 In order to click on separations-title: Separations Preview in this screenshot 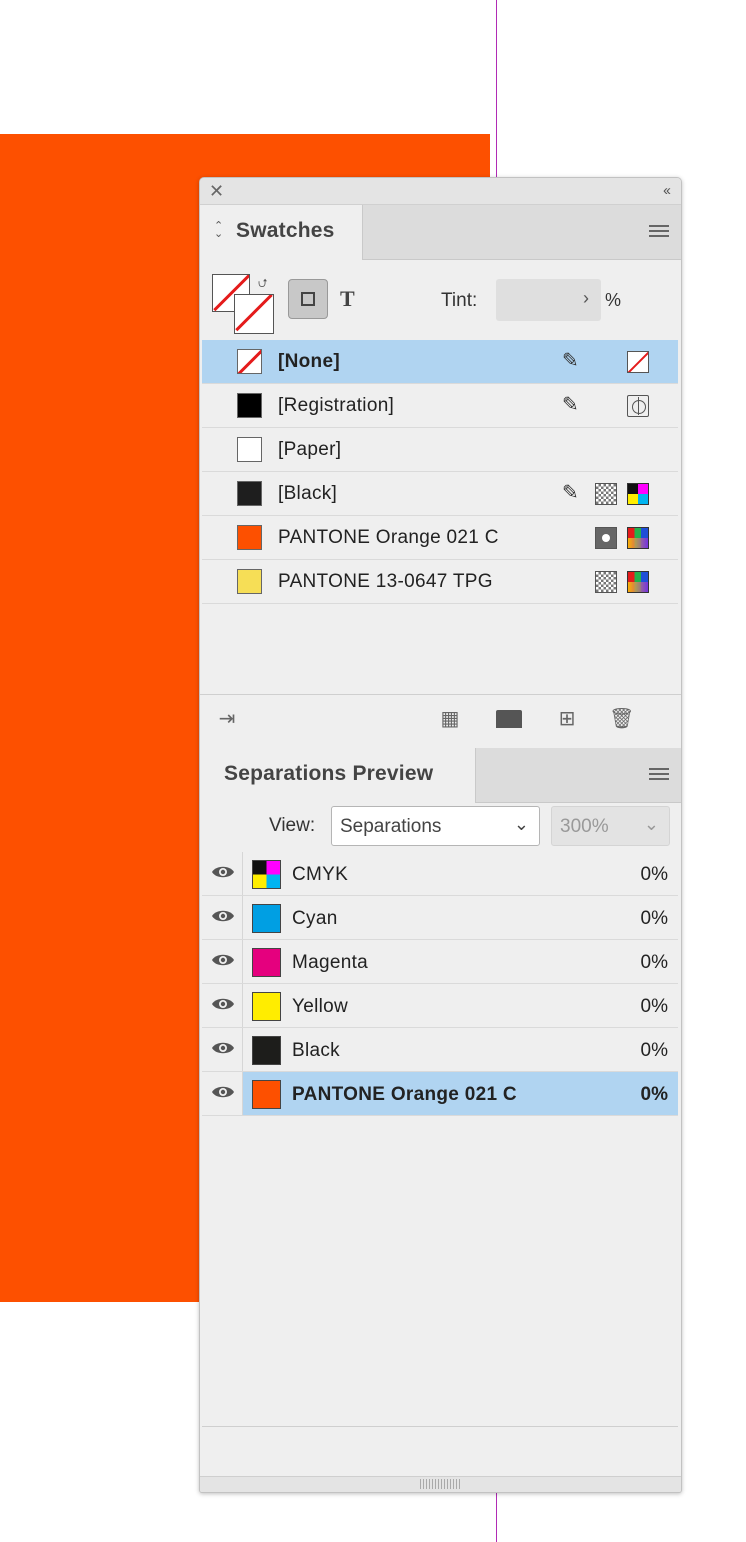, I will do `click(329, 773)`.